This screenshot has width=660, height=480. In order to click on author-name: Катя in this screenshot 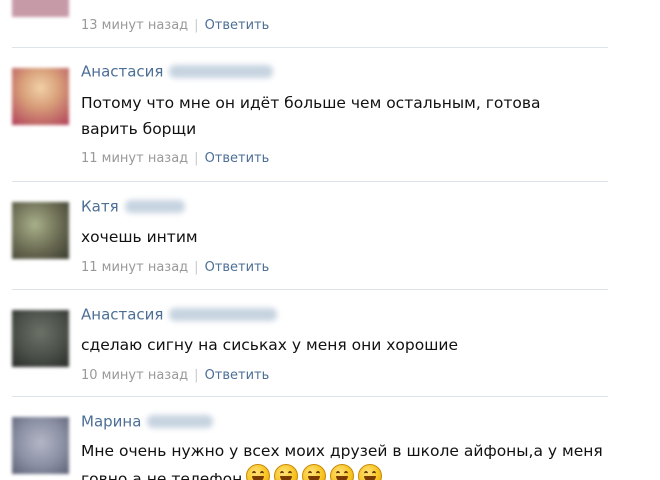, I will do `click(100, 207)`.